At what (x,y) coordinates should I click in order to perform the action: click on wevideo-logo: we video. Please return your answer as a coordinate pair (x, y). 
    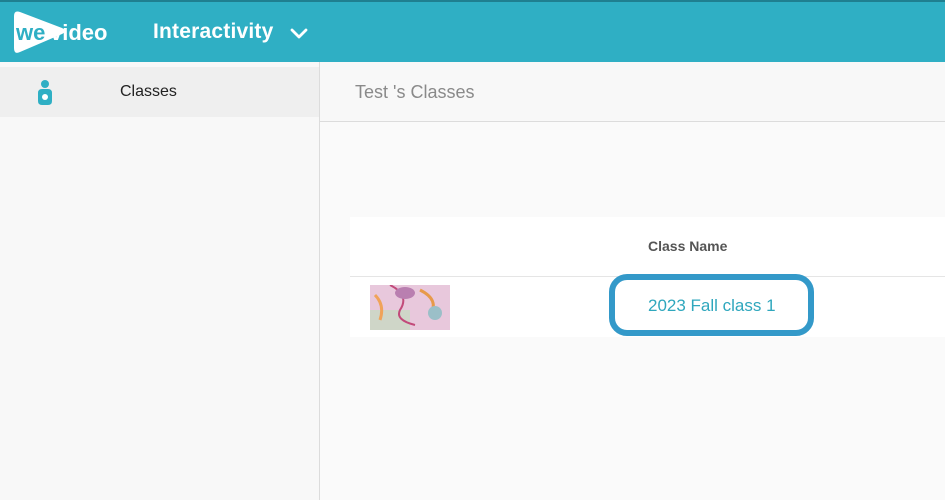
    Looking at the image, I should click on (74, 33).